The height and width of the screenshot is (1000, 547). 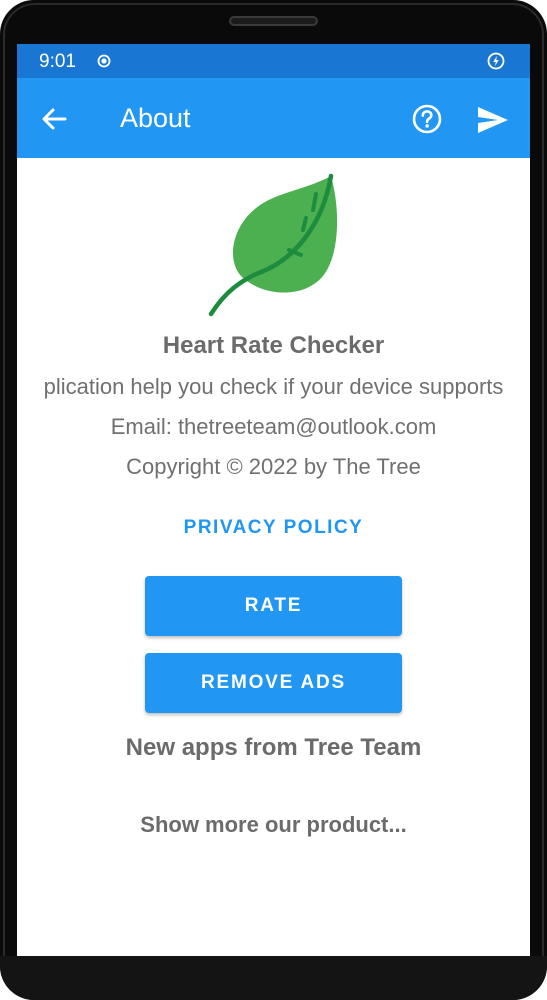 I want to click on new-apps-heading: New apps from Tree Team, so click(x=273, y=747).